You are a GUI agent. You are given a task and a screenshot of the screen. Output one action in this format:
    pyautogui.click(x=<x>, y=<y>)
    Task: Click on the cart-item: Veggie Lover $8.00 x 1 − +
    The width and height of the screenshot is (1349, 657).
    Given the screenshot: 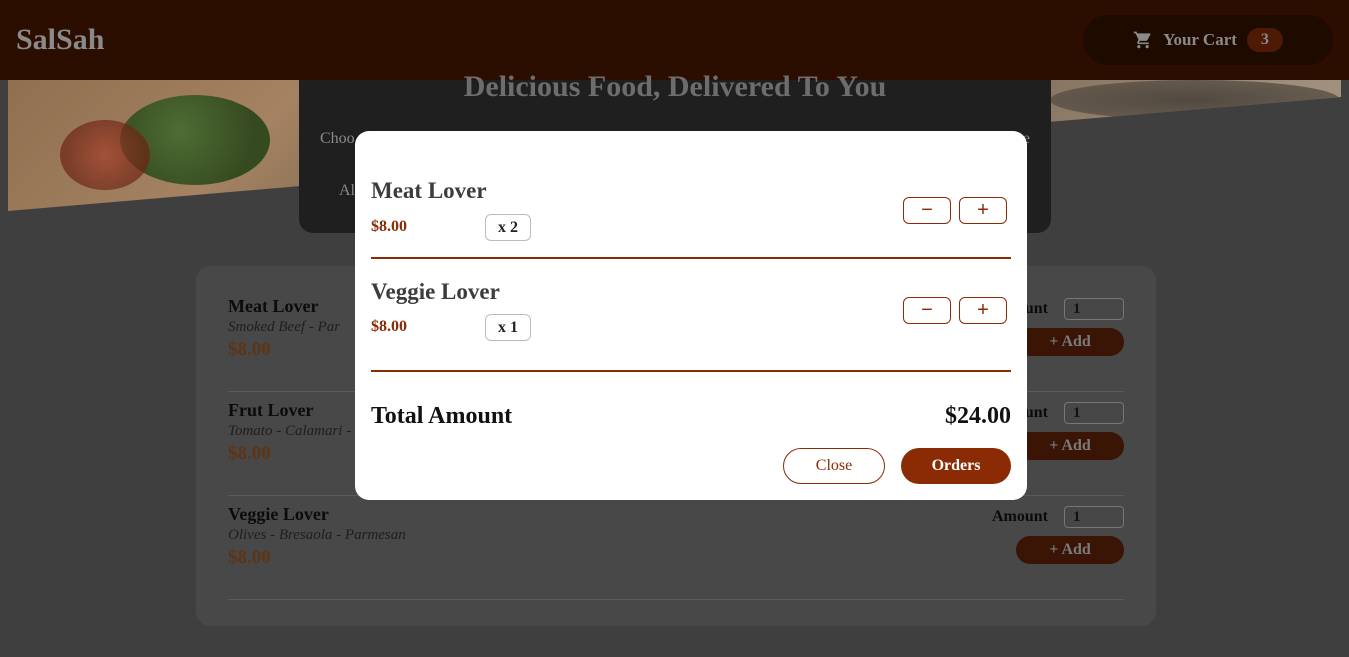 What is the action you would take?
    pyautogui.click(x=691, y=315)
    